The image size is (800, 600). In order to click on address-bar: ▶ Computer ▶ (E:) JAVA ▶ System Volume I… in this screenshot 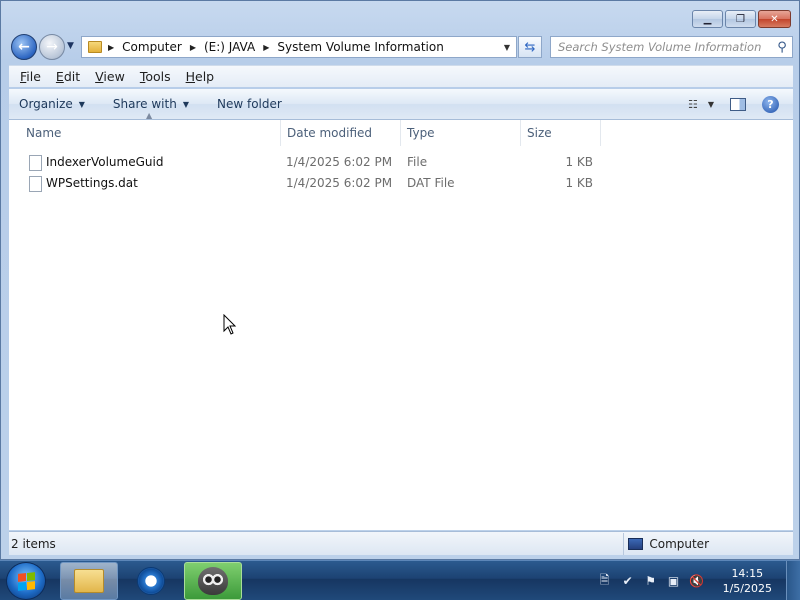, I will do `click(299, 47)`.